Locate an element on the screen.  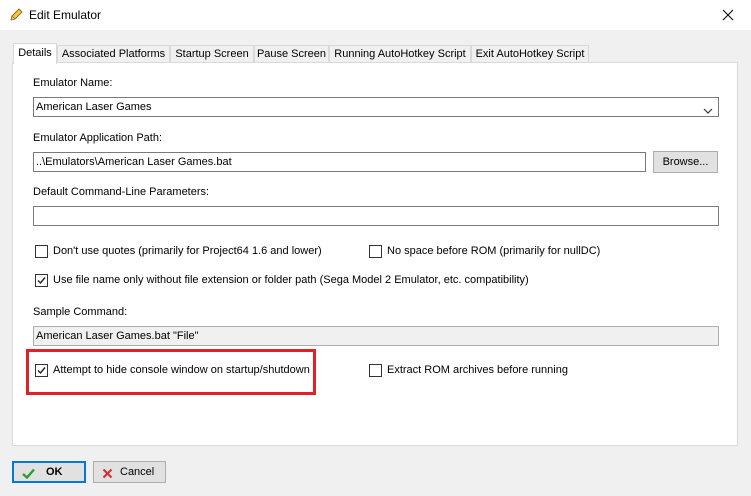
app-path-label: Emulator Application Path: is located at coordinates (98, 138).